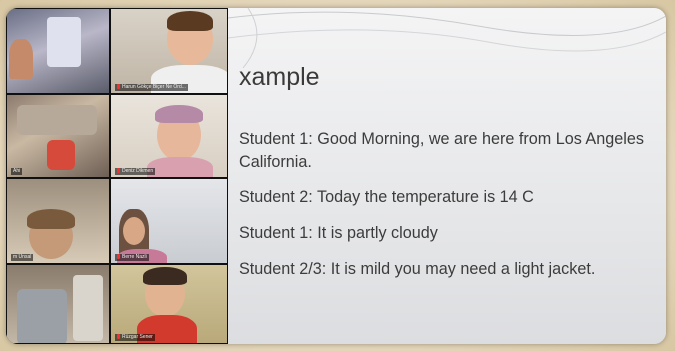 The height and width of the screenshot is (351, 675). Describe the element at coordinates (135, 171) in the screenshot. I see `participant-name: Deniz Dikmen` at that location.